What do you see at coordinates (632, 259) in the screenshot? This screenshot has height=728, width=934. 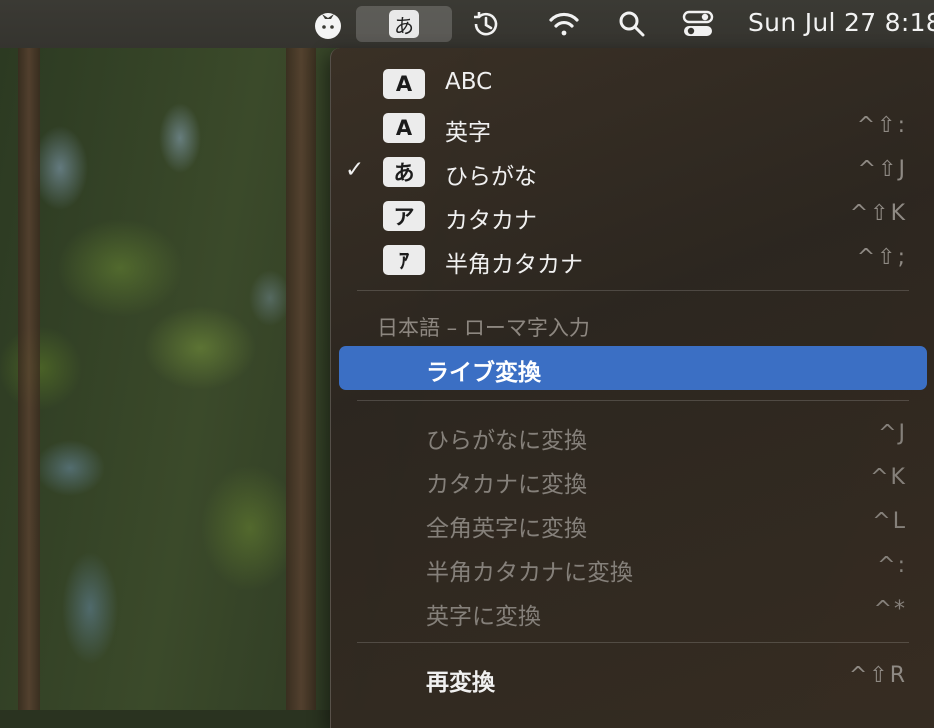 I see `menu-item-halfwidth-katakana: ｱ 半角カタカナ ^⇧;` at bounding box center [632, 259].